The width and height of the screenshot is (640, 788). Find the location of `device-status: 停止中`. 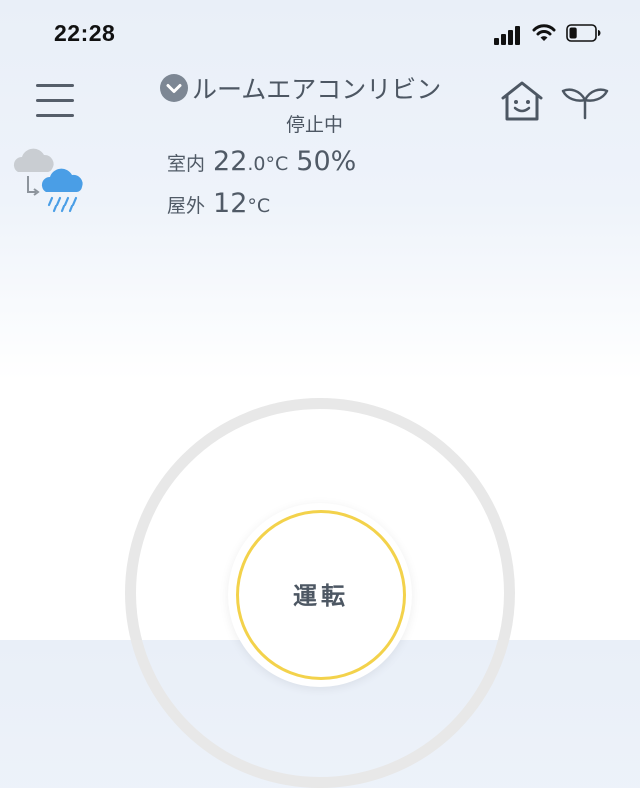

device-status: 停止中 is located at coordinates (315, 125).